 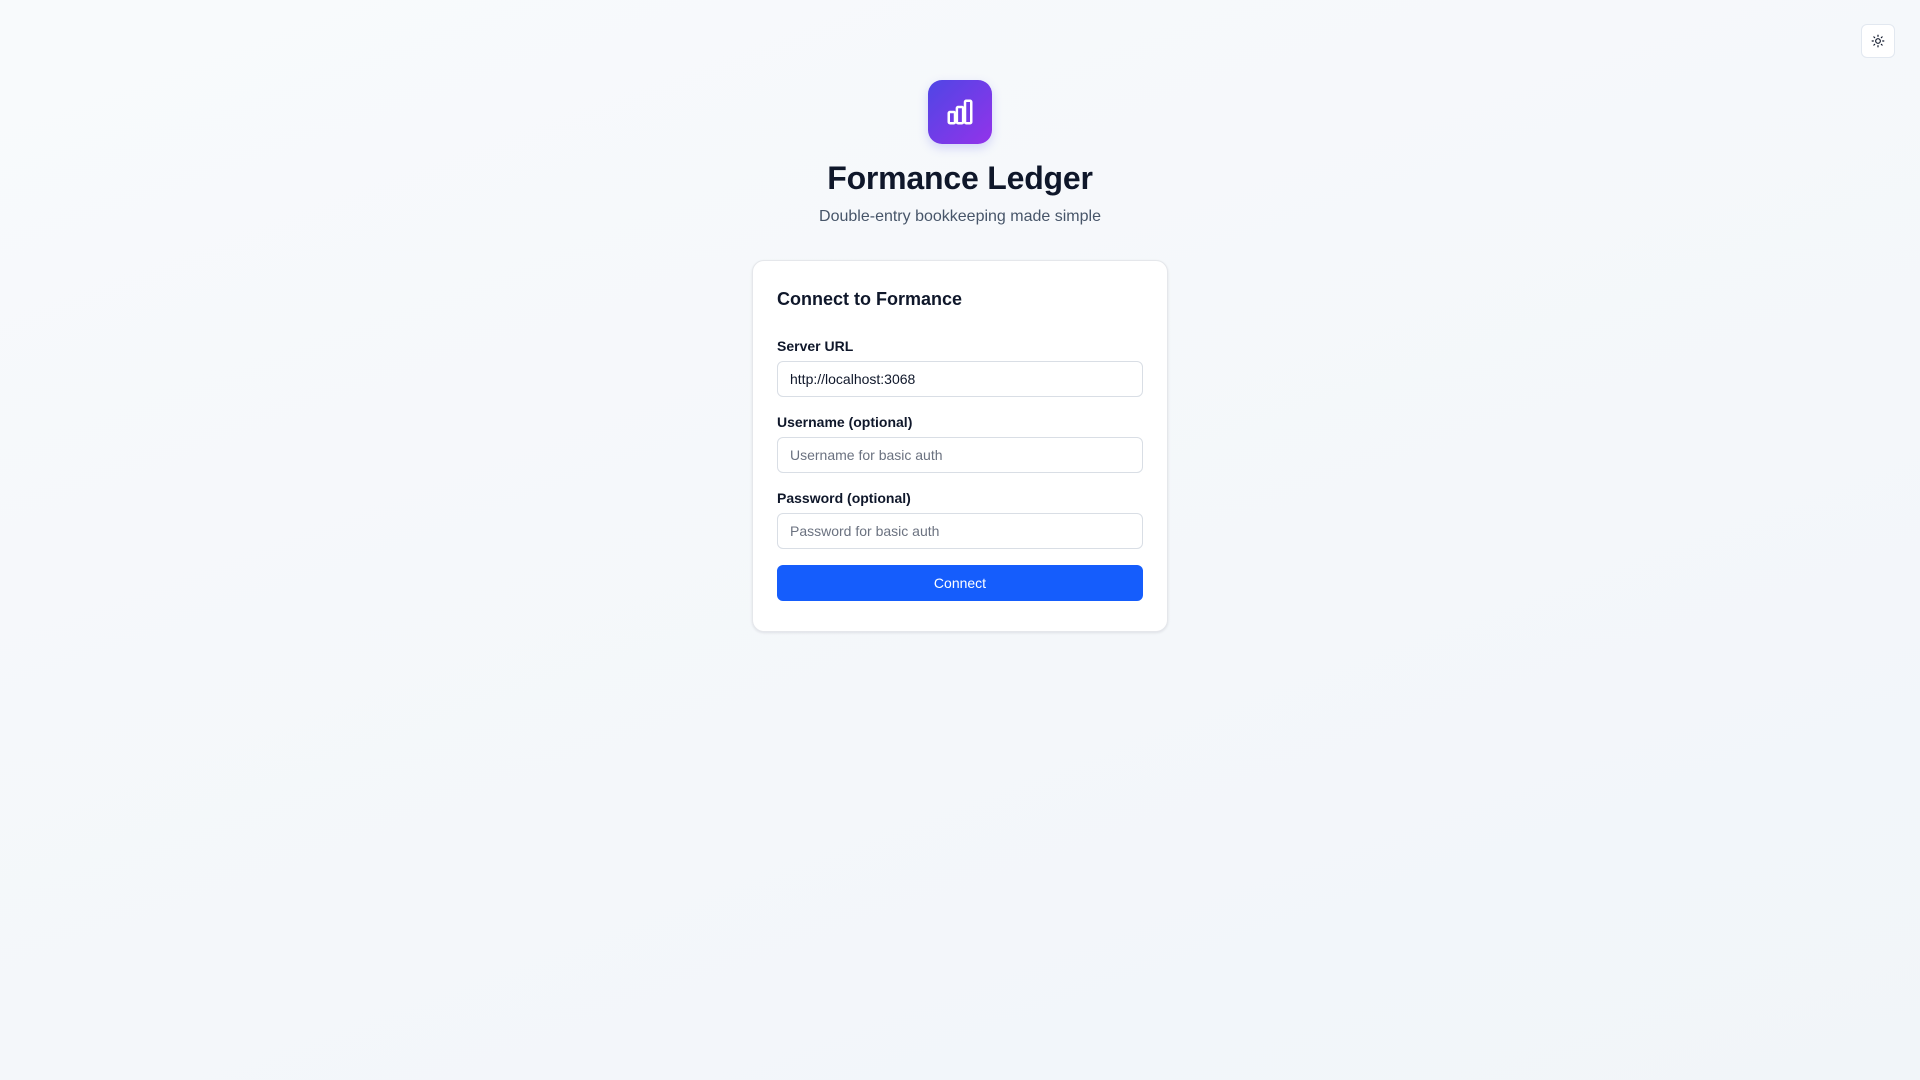 What do you see at coordinates (845, 422) in the screenshot?
I see `username-label: Username (optional)` at bounding box center [845, 422].